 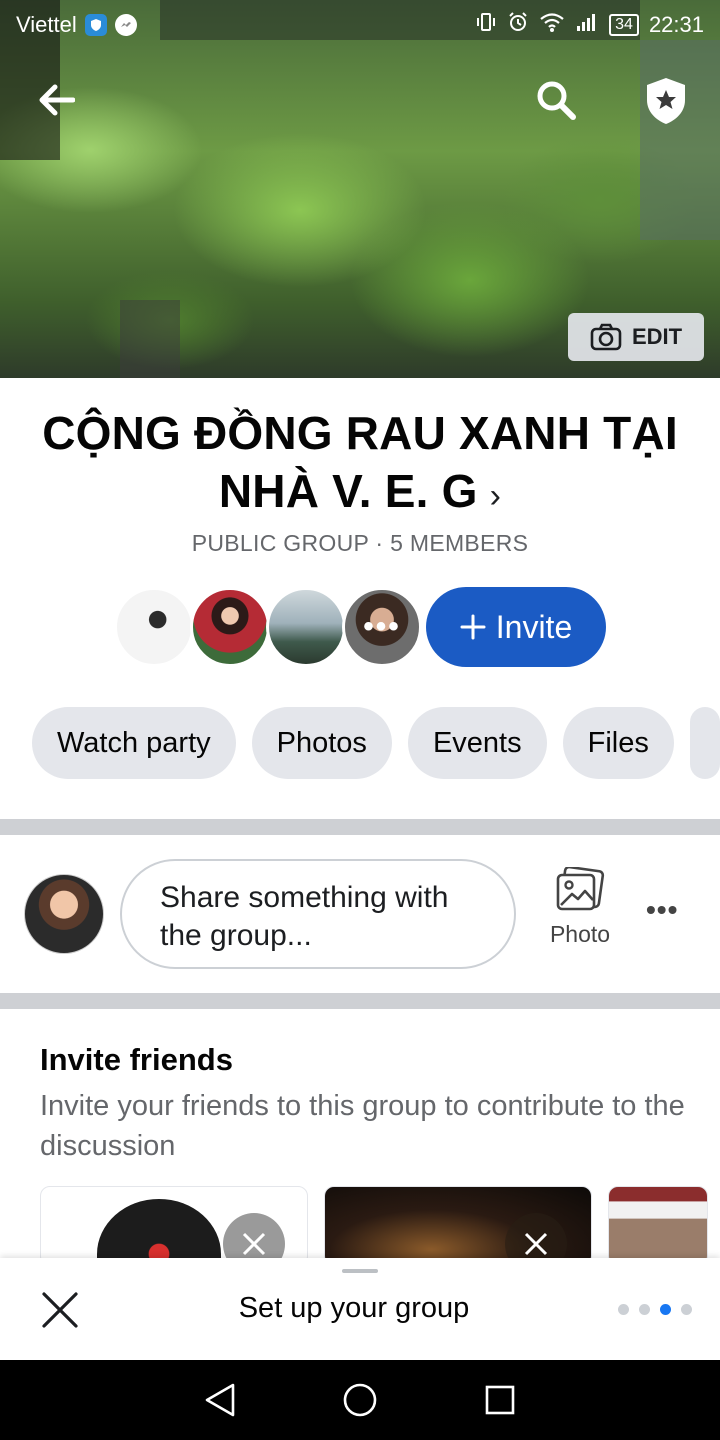 I want to click on arrow-left-icon, so click(x=57, y=100).